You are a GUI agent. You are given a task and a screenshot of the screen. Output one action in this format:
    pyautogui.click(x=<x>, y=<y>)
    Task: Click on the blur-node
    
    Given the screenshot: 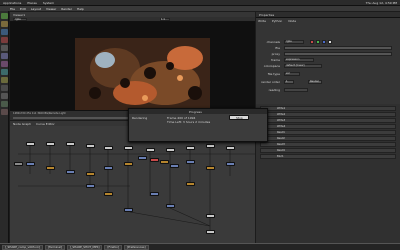 What is the action you would take?
    pyautogui.click(x=154, y=160)
    